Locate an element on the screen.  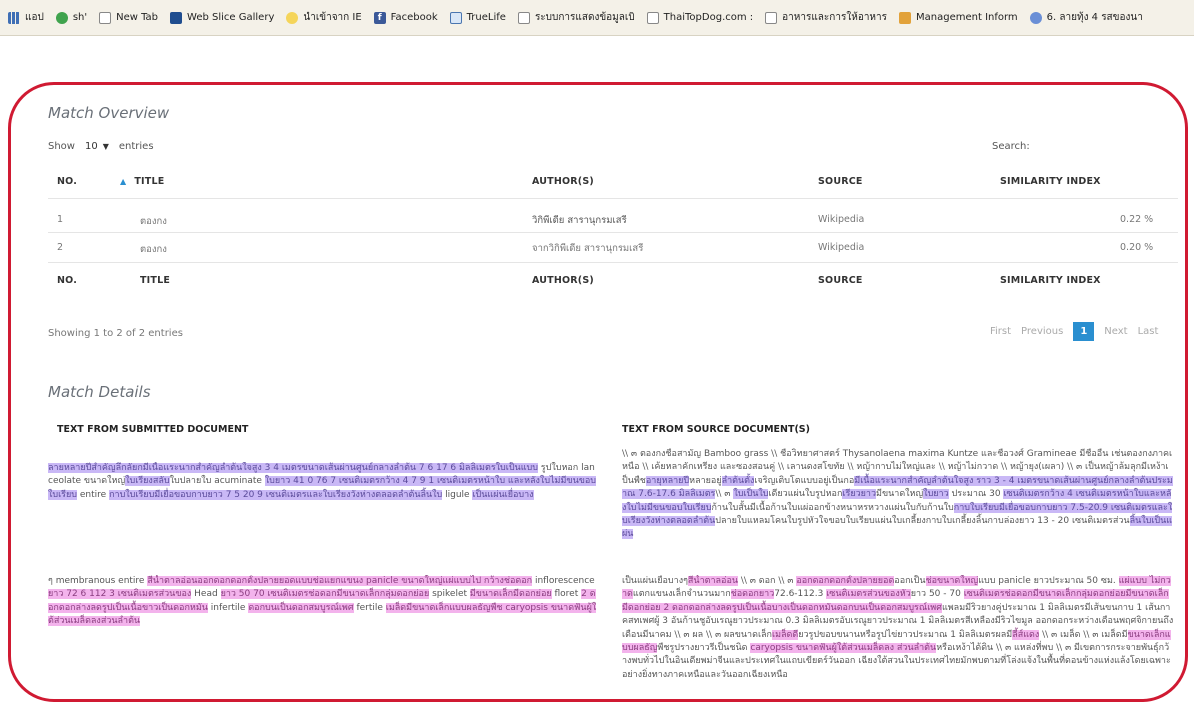
row-no: 1 is located at coordinates (60, 219).